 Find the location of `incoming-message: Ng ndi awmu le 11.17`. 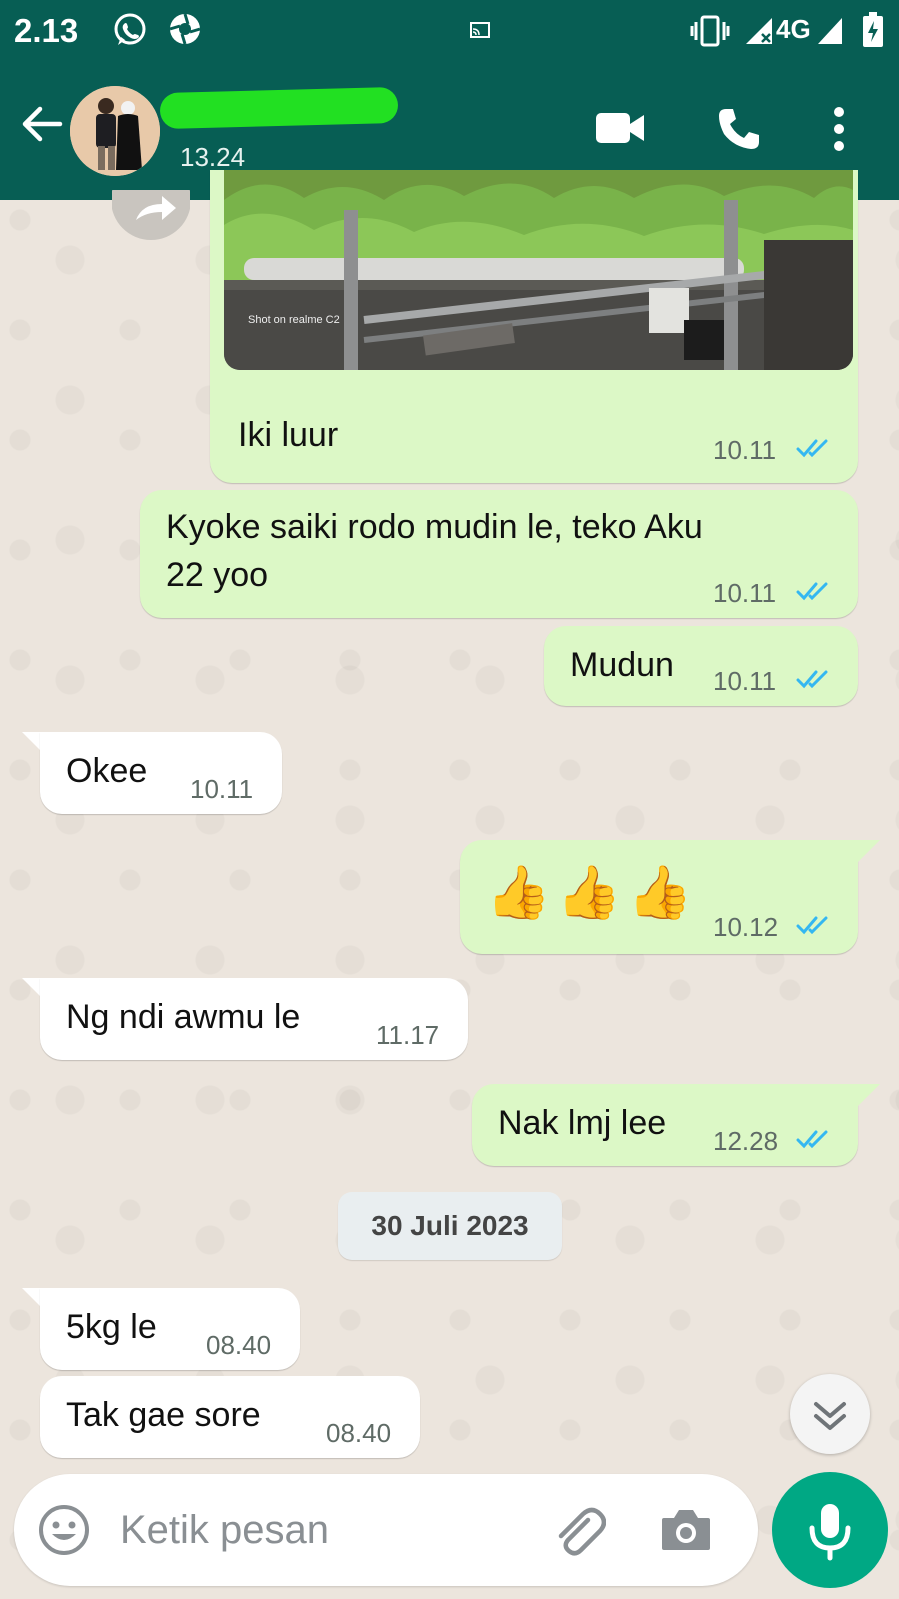

incoming-message: Ng ndi awmu le 11.17 is located at coordinates (254, 1019).